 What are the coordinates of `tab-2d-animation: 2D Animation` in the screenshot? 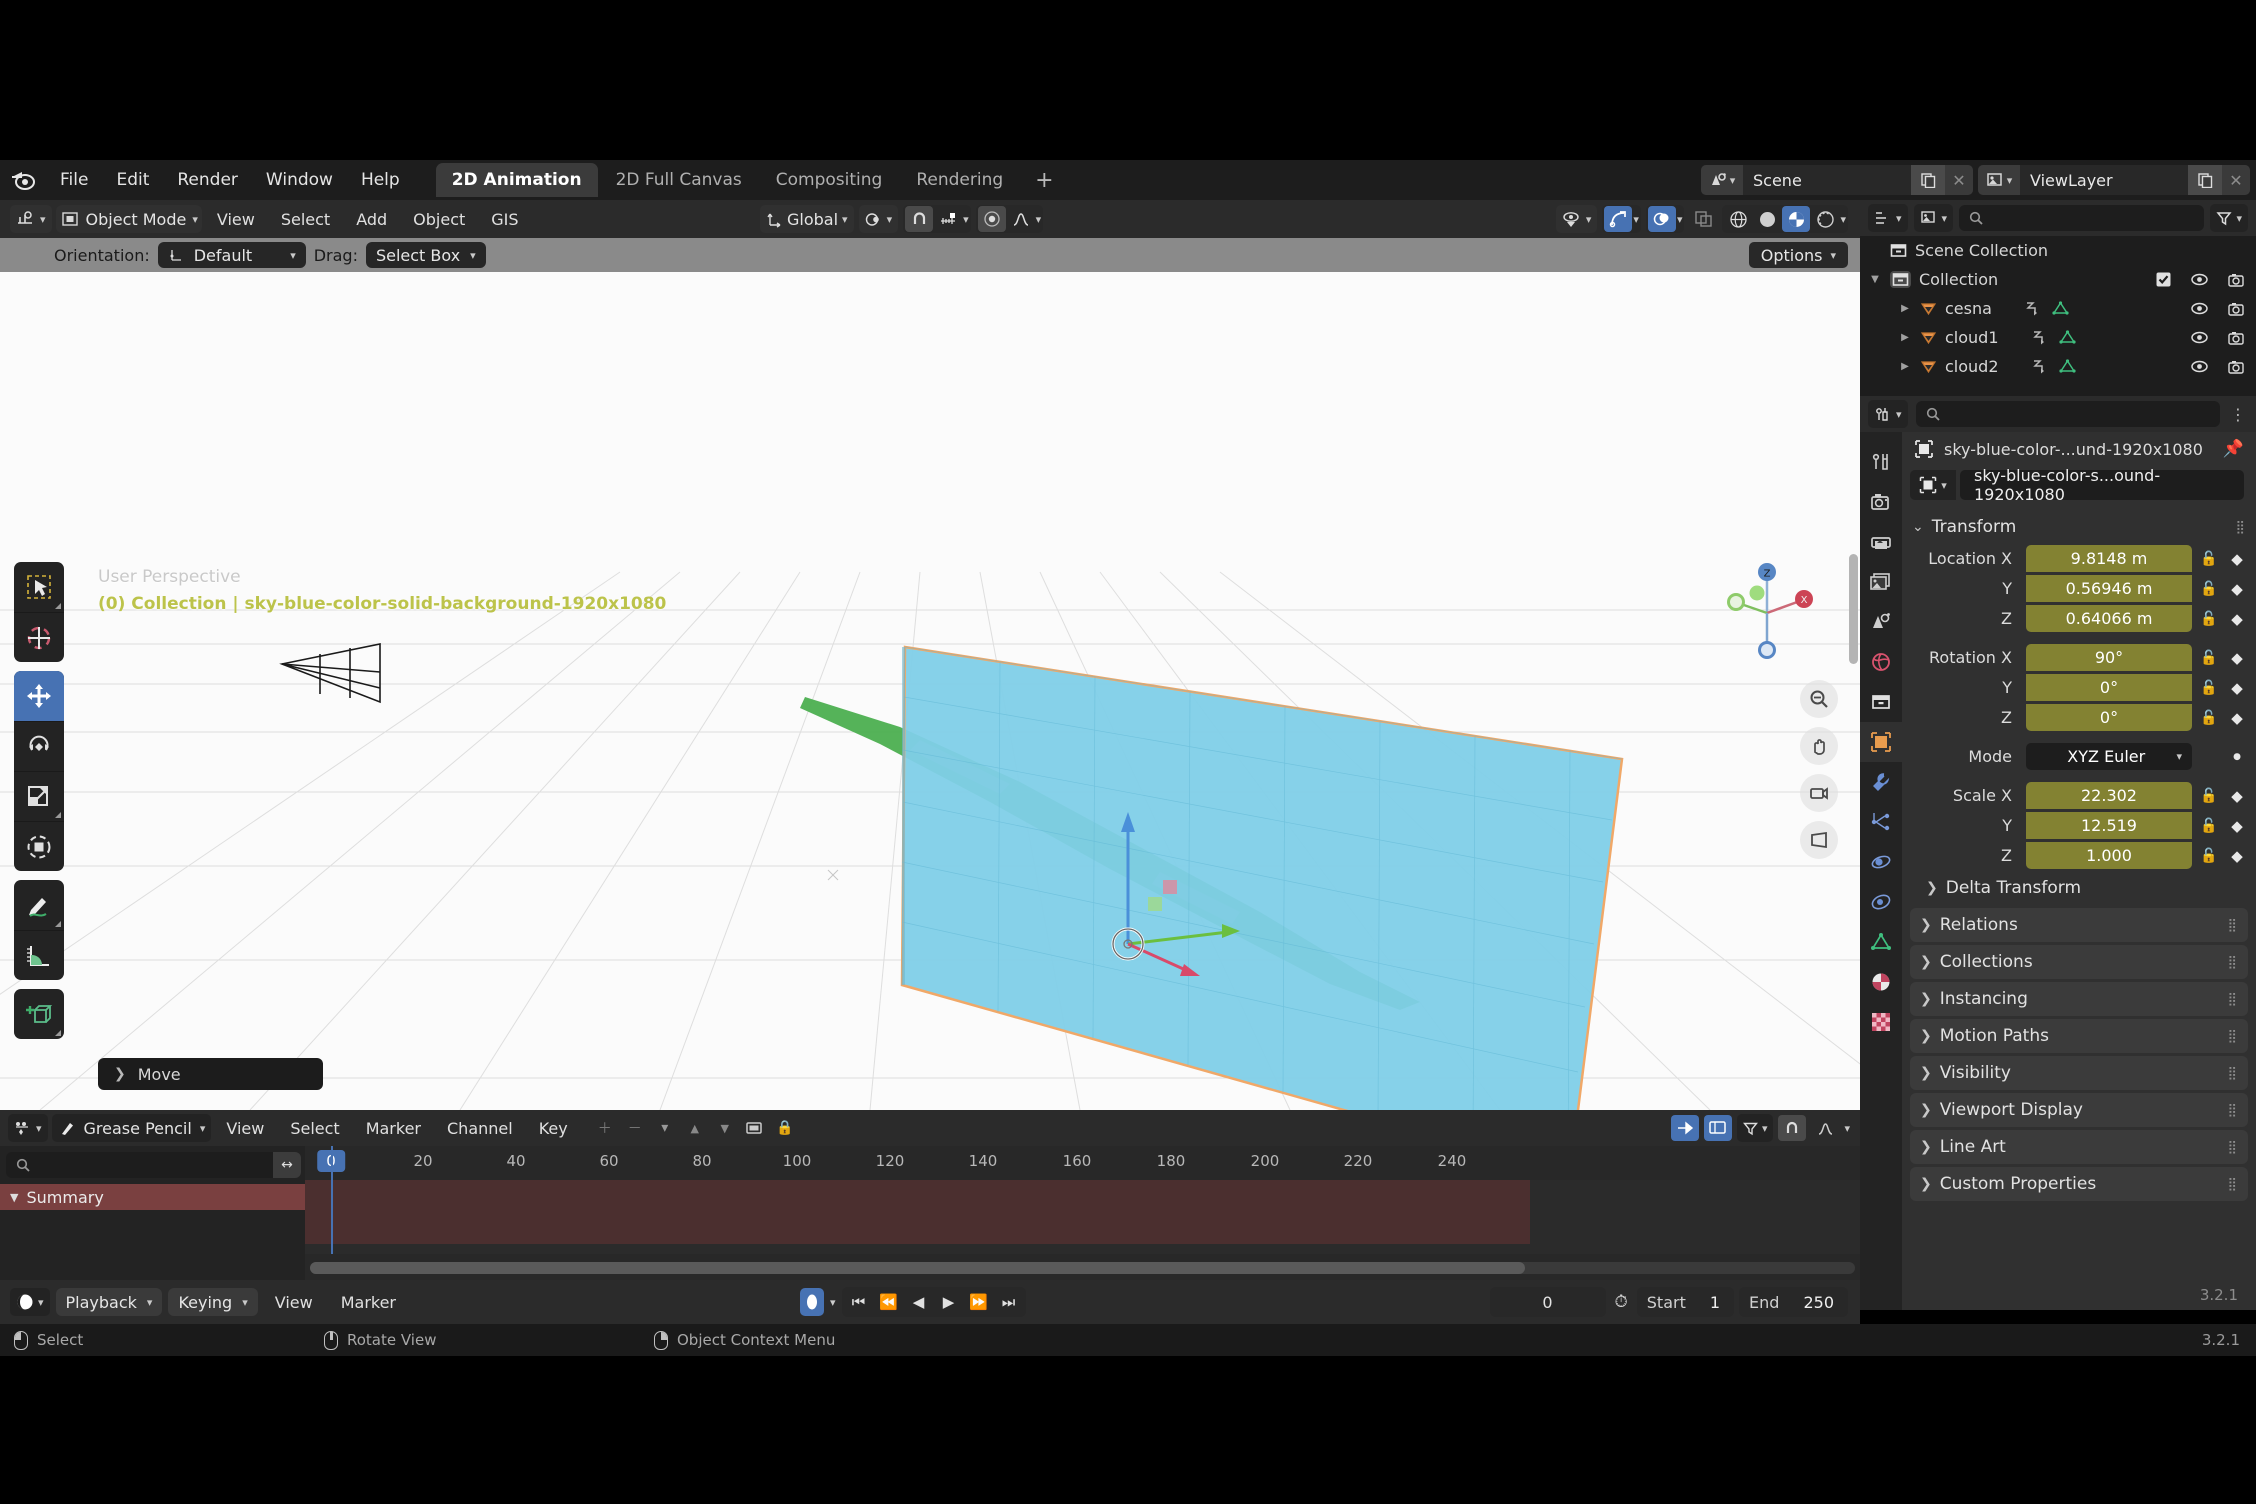 It's located at (516, 180).